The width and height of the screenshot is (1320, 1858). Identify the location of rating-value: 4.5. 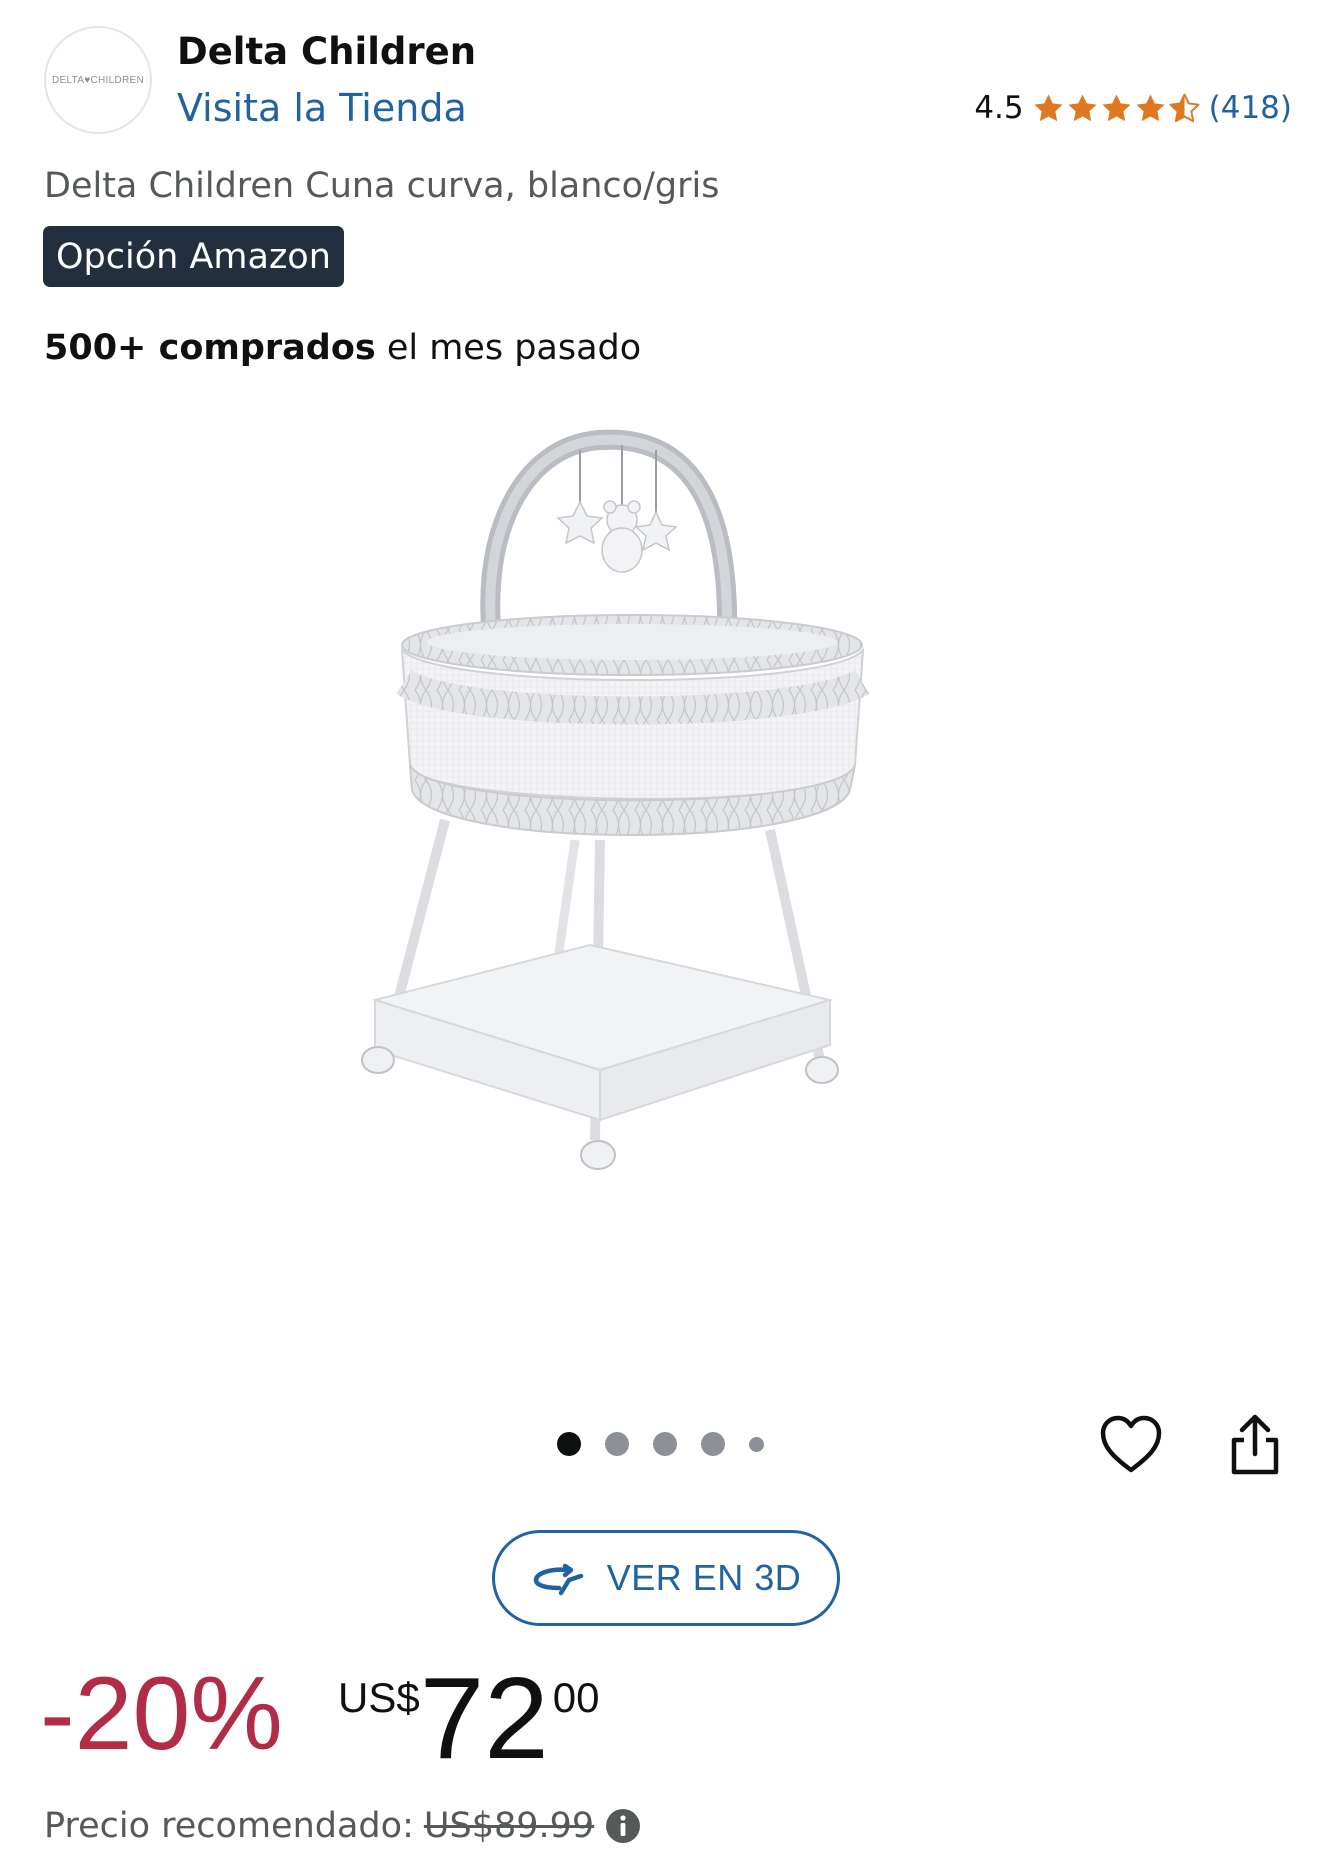
(999, 108).